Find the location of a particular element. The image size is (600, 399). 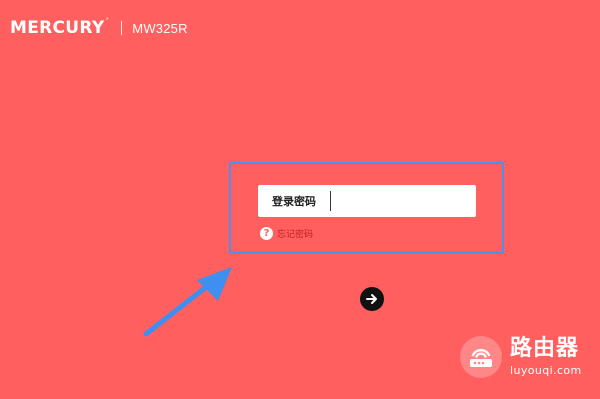

login-submit-button is located at coordinates (372, 299).